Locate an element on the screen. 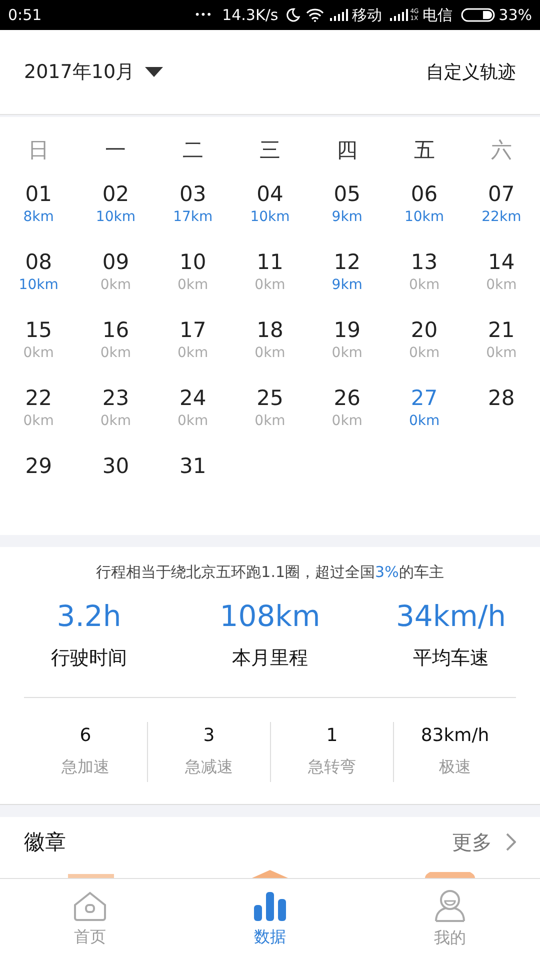  day-number: 09 is located at coordinates (116, 262).